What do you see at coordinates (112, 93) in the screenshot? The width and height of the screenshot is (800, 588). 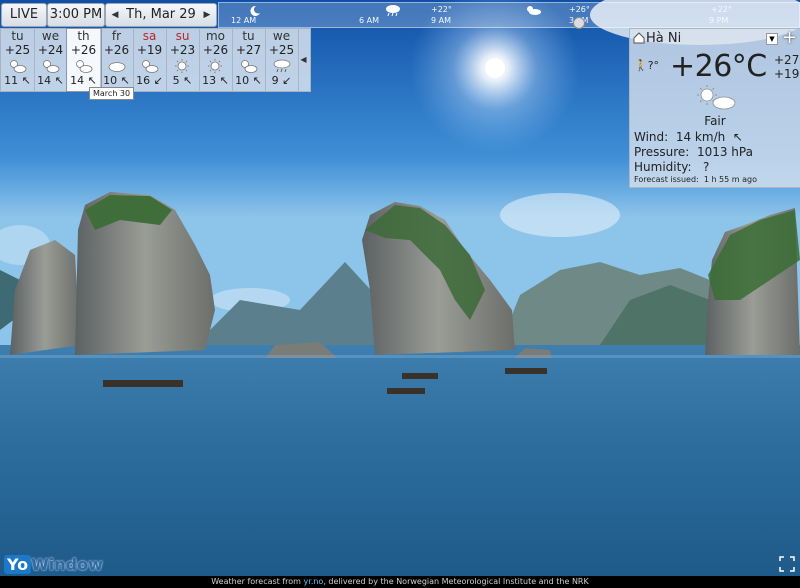 I see `date-tooltip: March 30` at bounding box center [112, 93].